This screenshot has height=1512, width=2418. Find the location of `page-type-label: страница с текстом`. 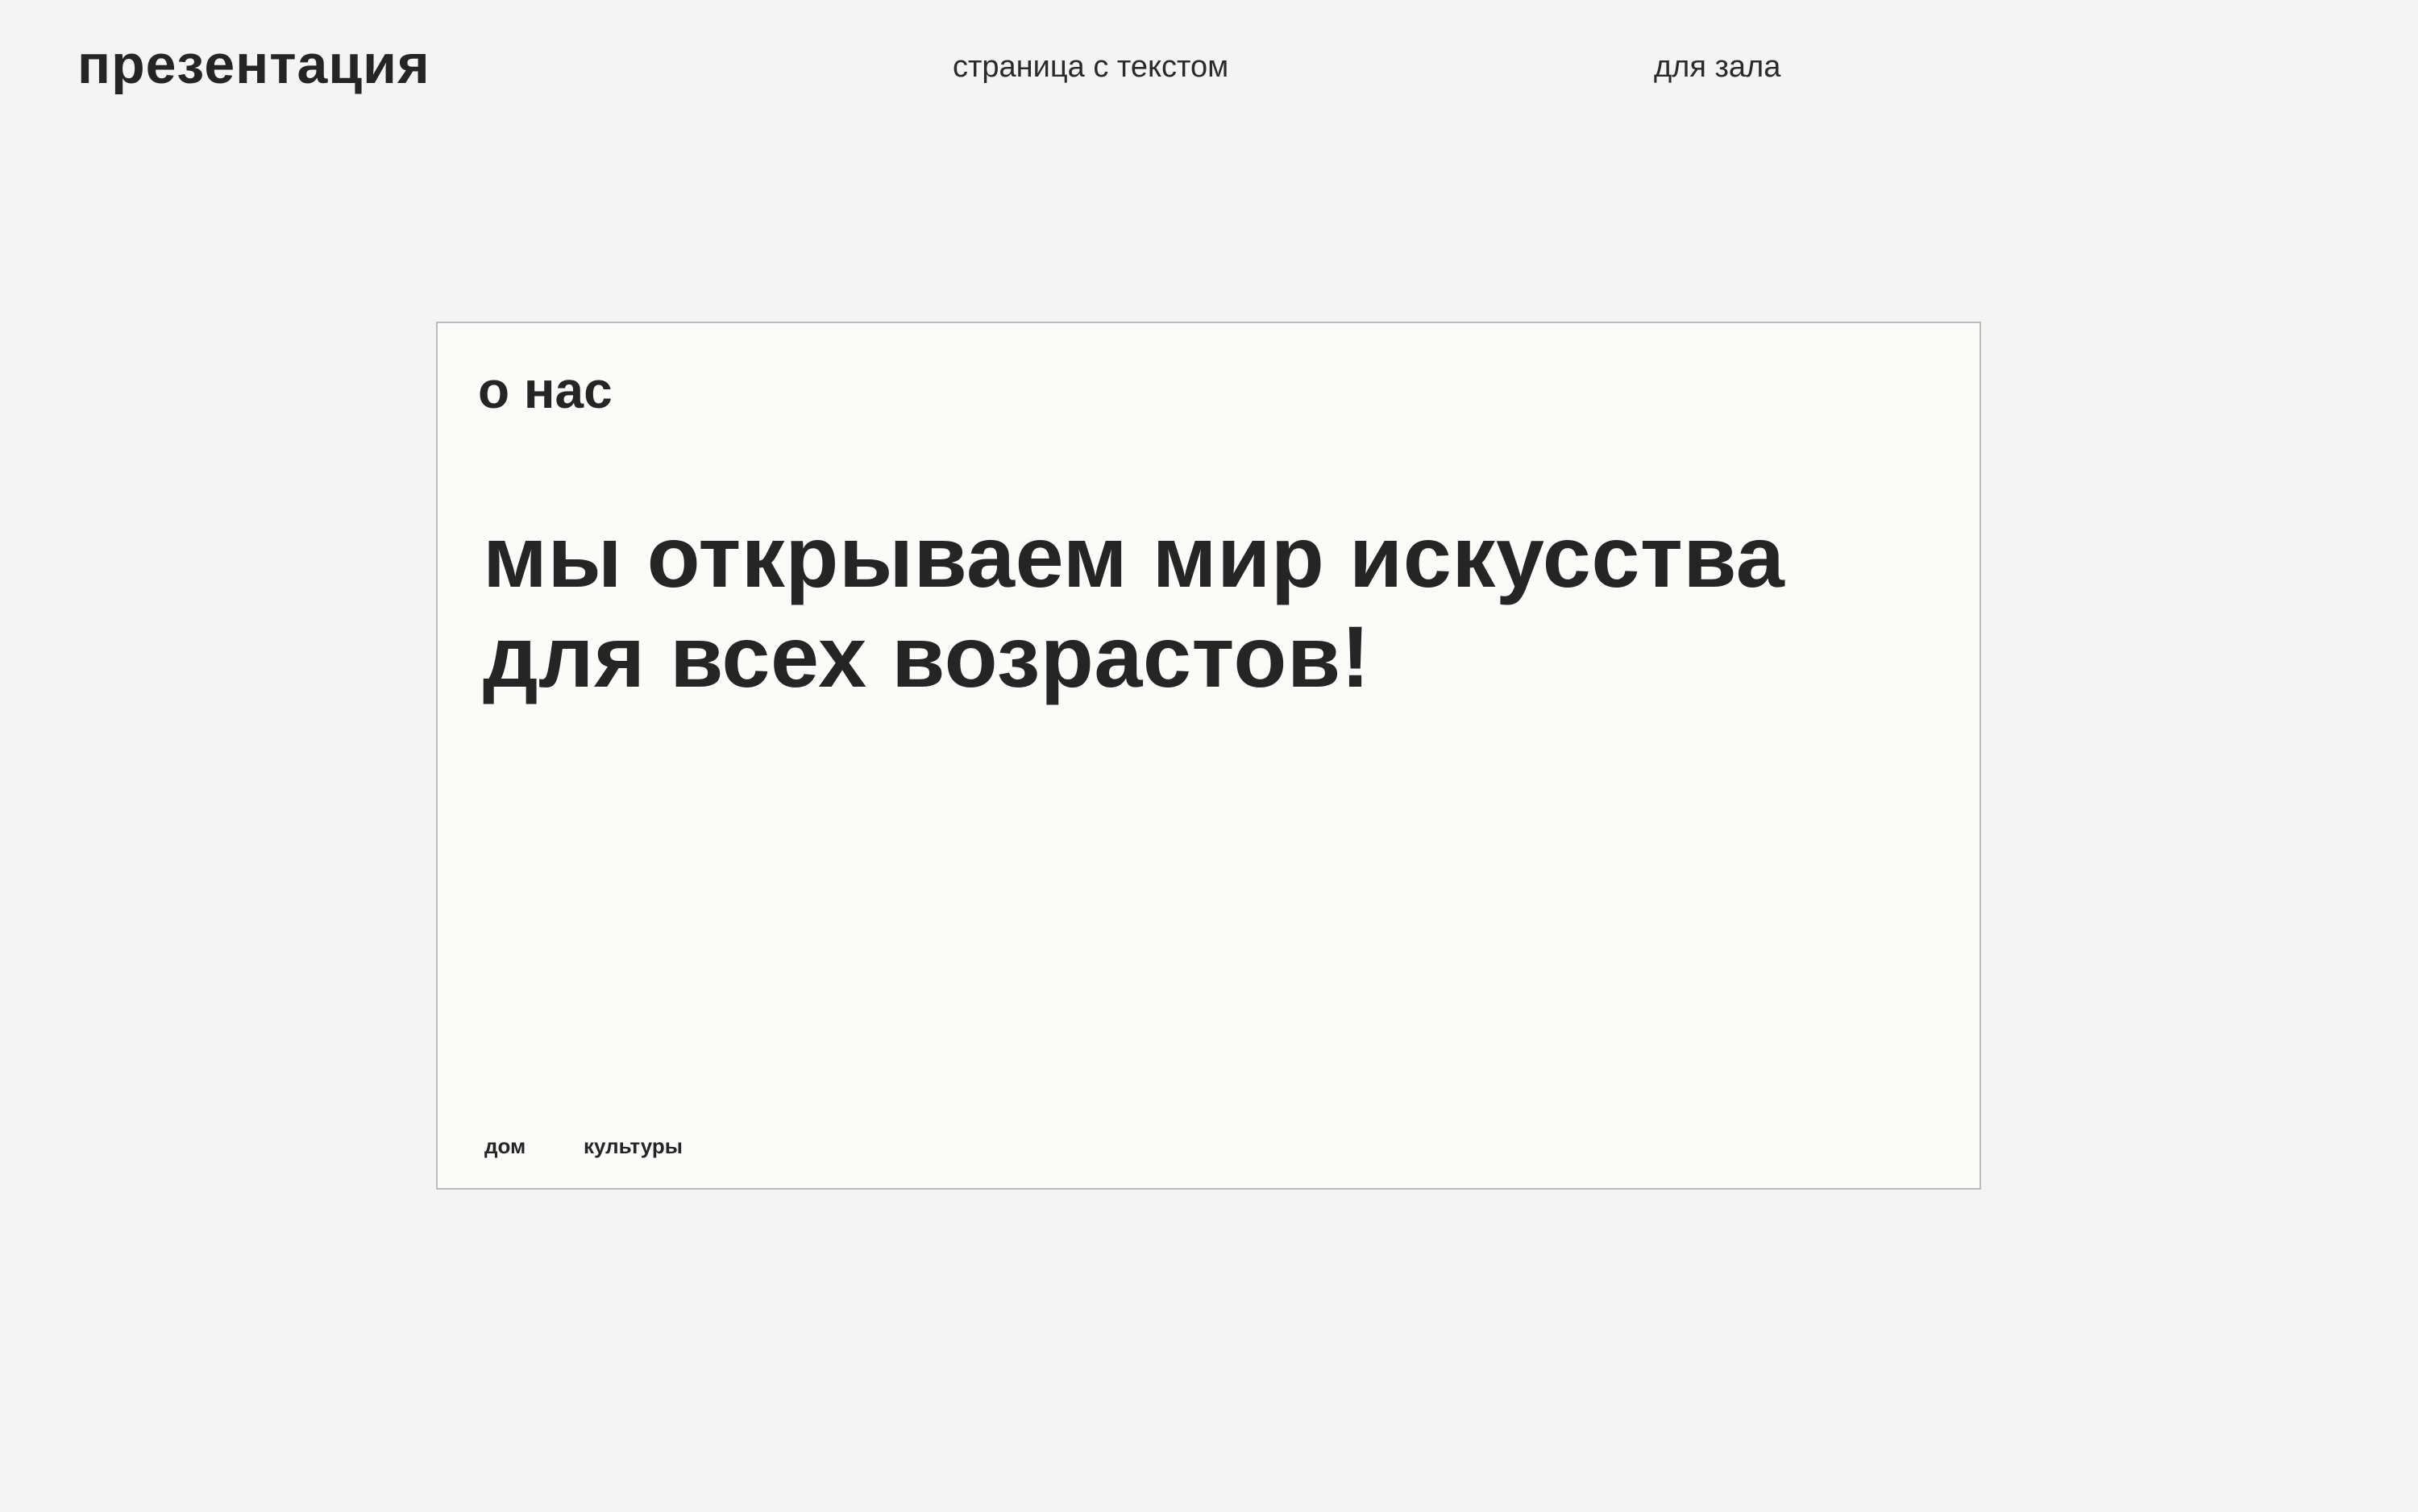

page-type-label: страница с текстом is located at coordinates (1091, 67).